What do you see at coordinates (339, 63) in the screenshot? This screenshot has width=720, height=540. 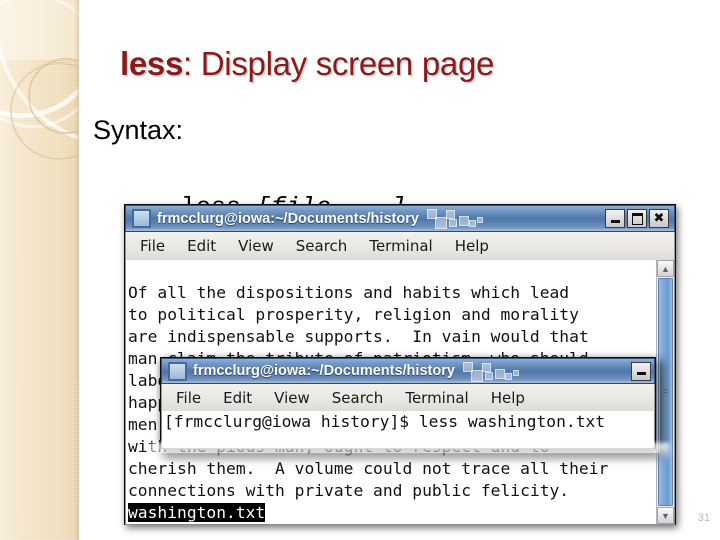 I see `page-title-rest: : Display screen page` at bounding box center [339, 63].